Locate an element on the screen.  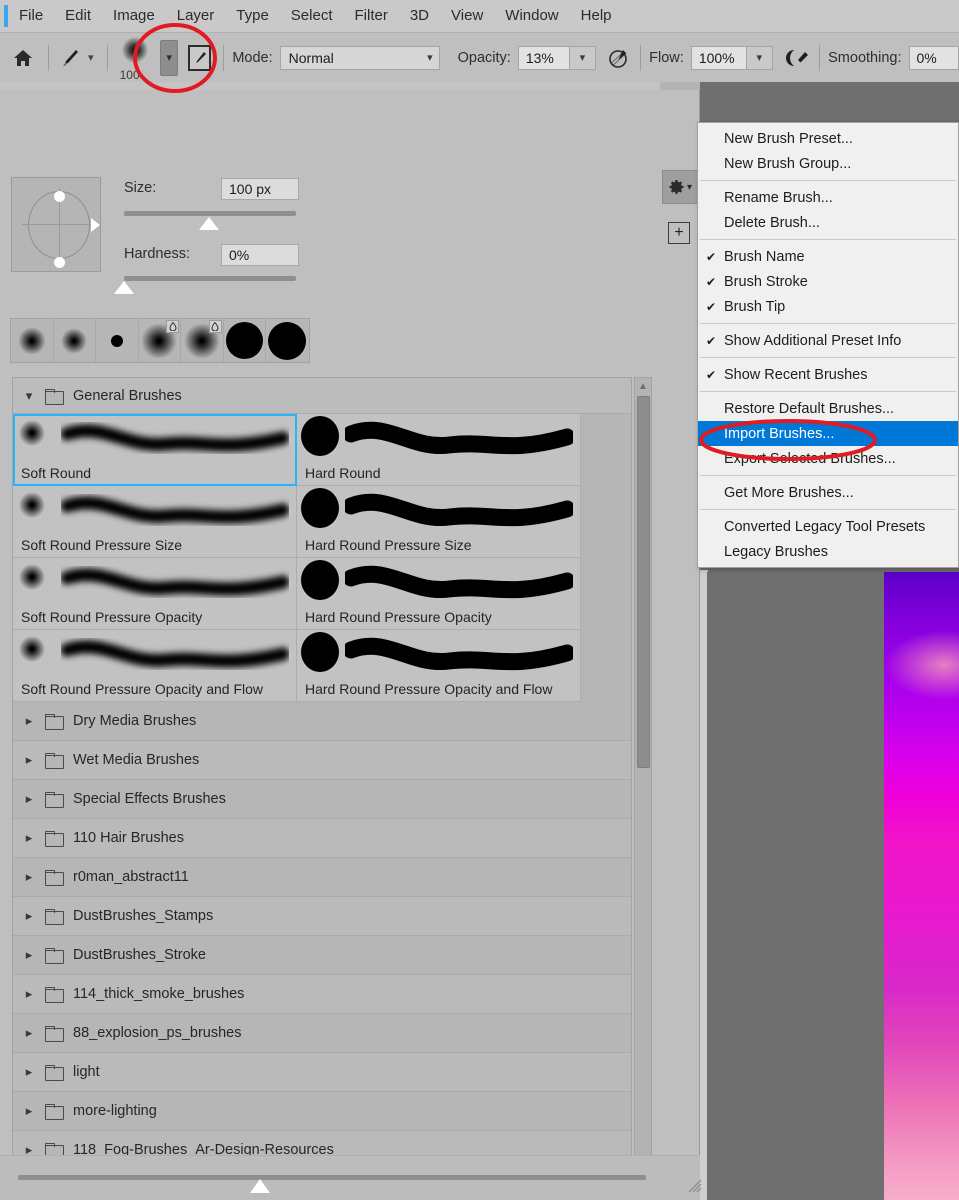
menu-item-image: Image is located at coordinates (134, 16).